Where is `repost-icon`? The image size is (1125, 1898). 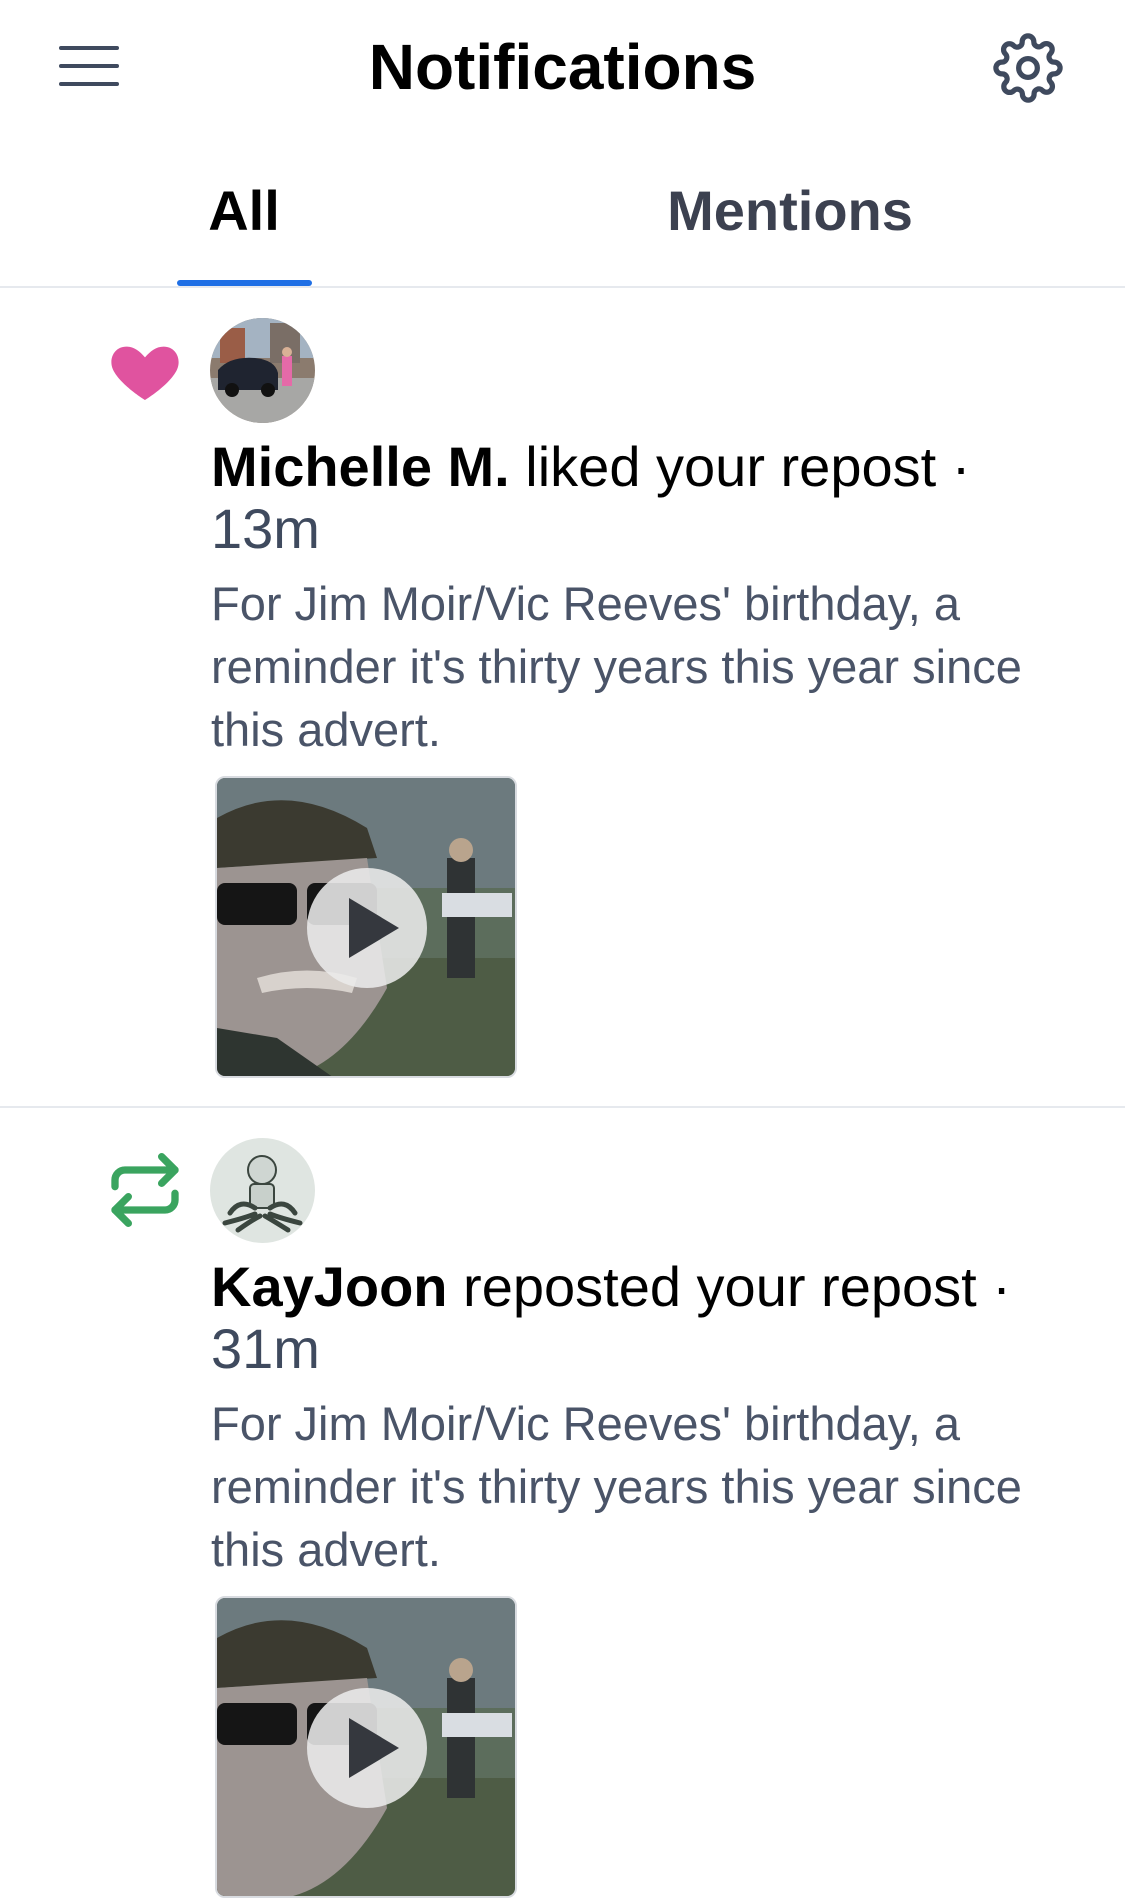
repost-icon is located at coordinates (145, 1190).